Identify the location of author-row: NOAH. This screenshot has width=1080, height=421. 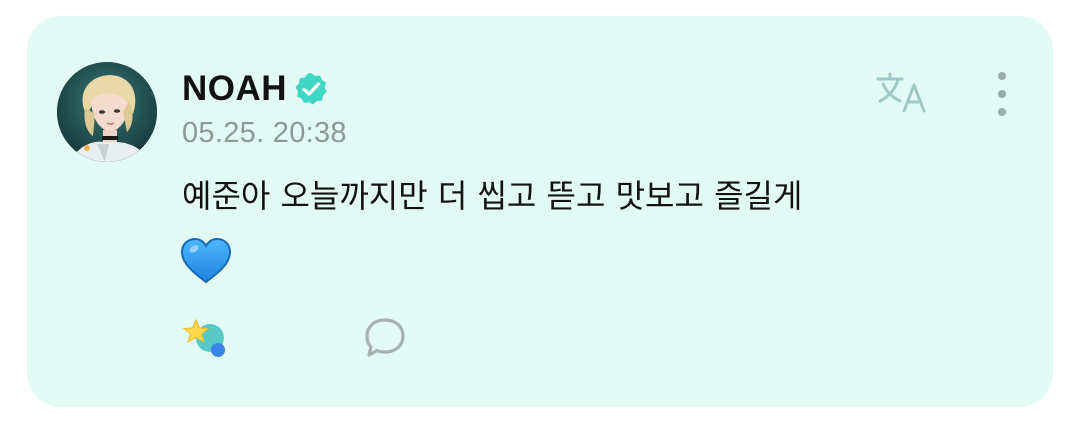
(255, 89).